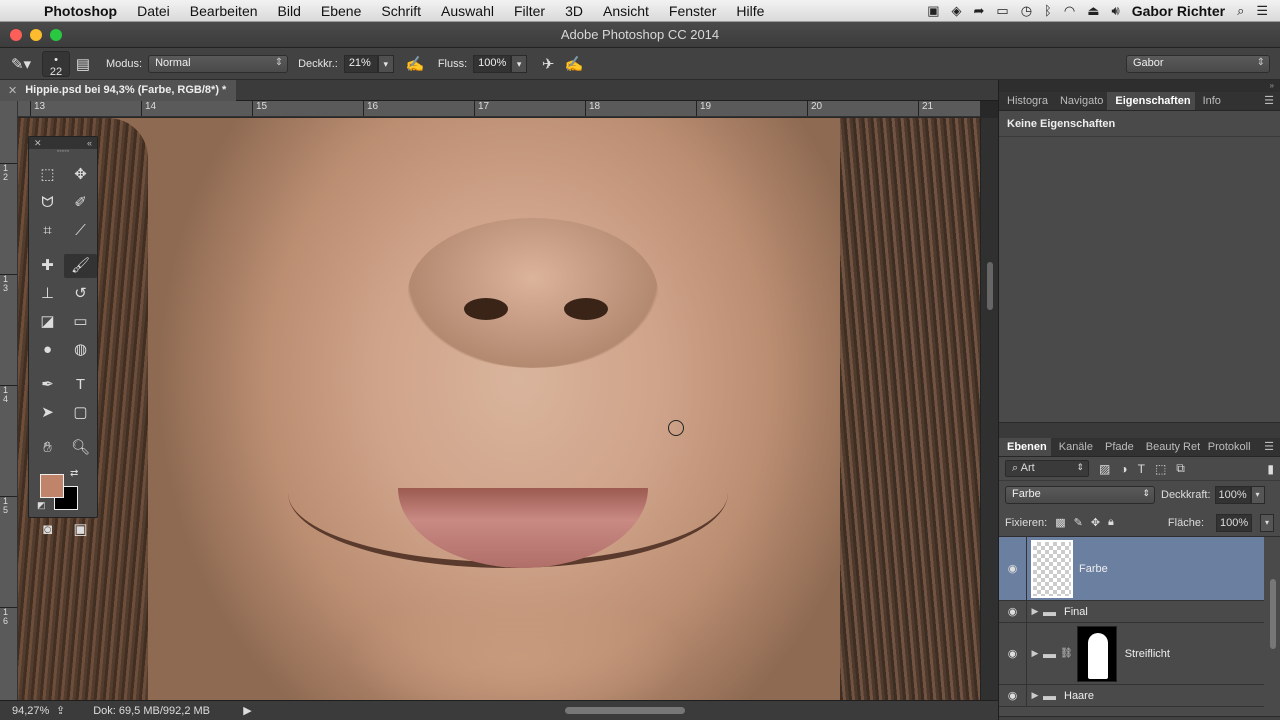 The image size is (1280, 720). I want to click on panel-menu-icon: ☰, so click(1269, 101).